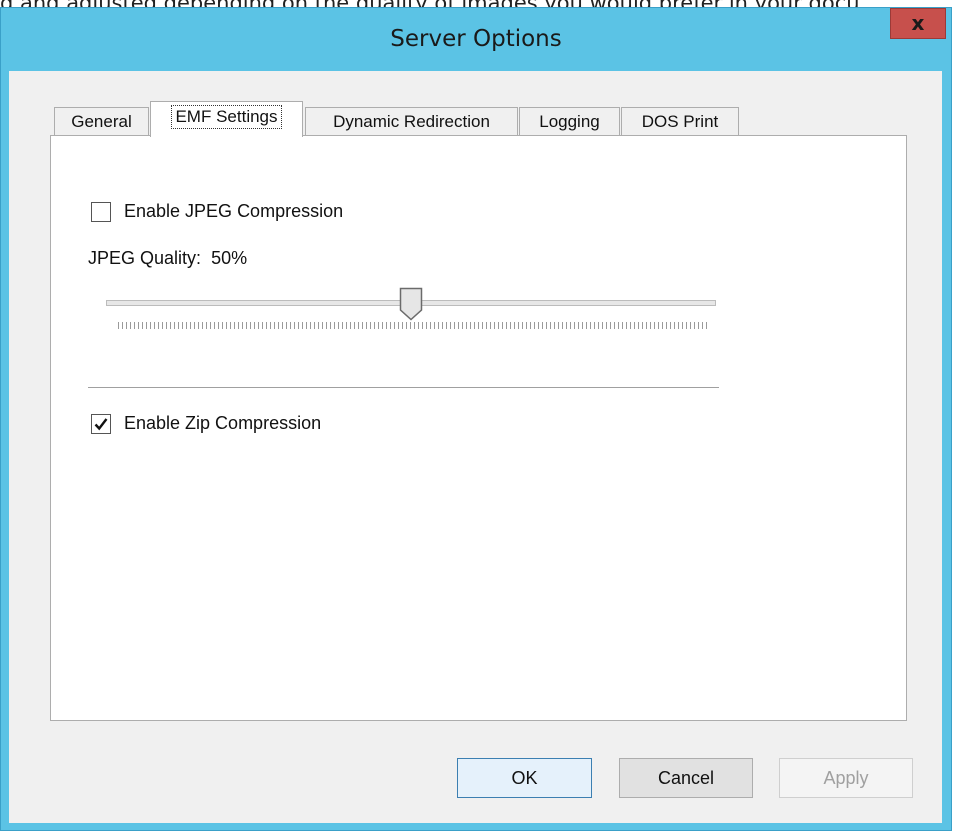  I want to click on zip-compression-checkbox, so click(101, 423).